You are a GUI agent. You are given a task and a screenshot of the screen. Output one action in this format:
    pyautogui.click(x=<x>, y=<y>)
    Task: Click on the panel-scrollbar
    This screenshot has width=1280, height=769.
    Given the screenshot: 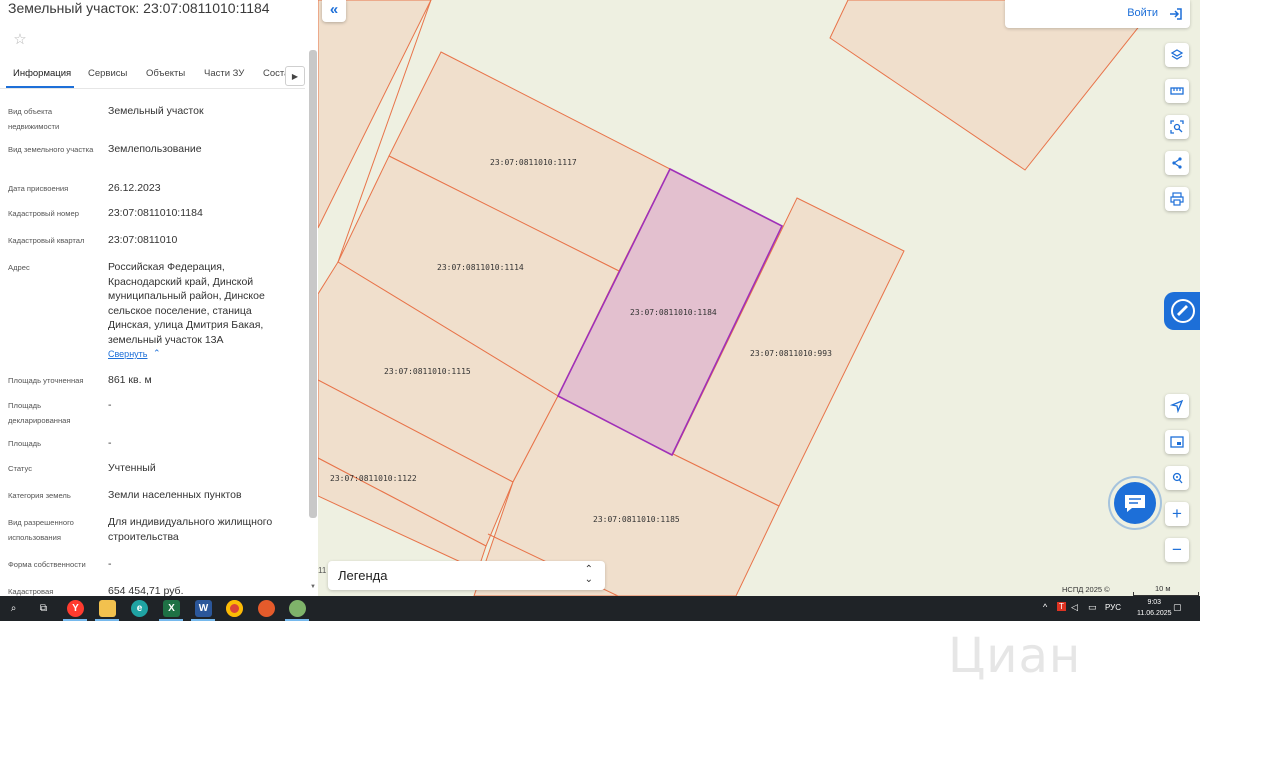 What is the action you would take?
    pyautogui.click(x=313, y=284)
    